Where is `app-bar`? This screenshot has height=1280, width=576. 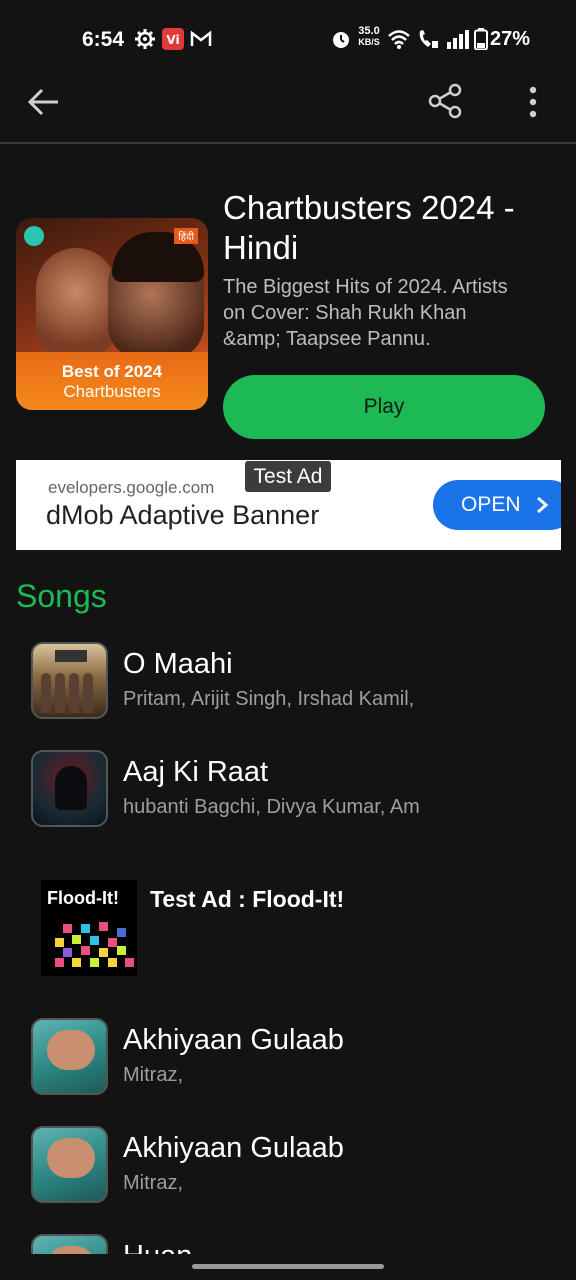 app-bar is located at coordinates (288, 111).